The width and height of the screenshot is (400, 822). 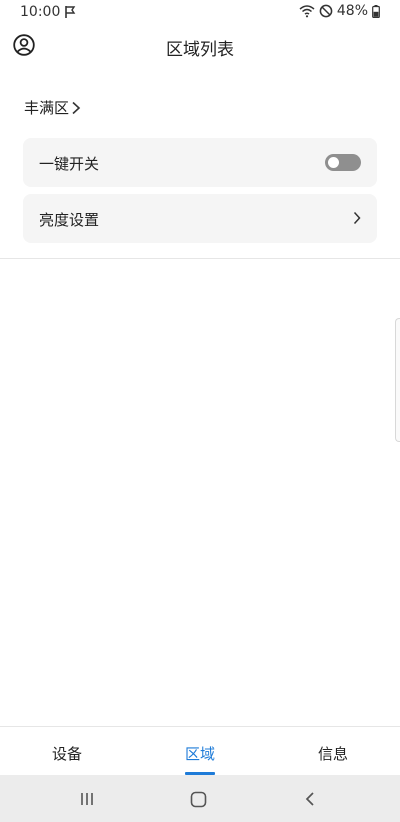 I want to click on home-icon, so click(x=198, y=799).